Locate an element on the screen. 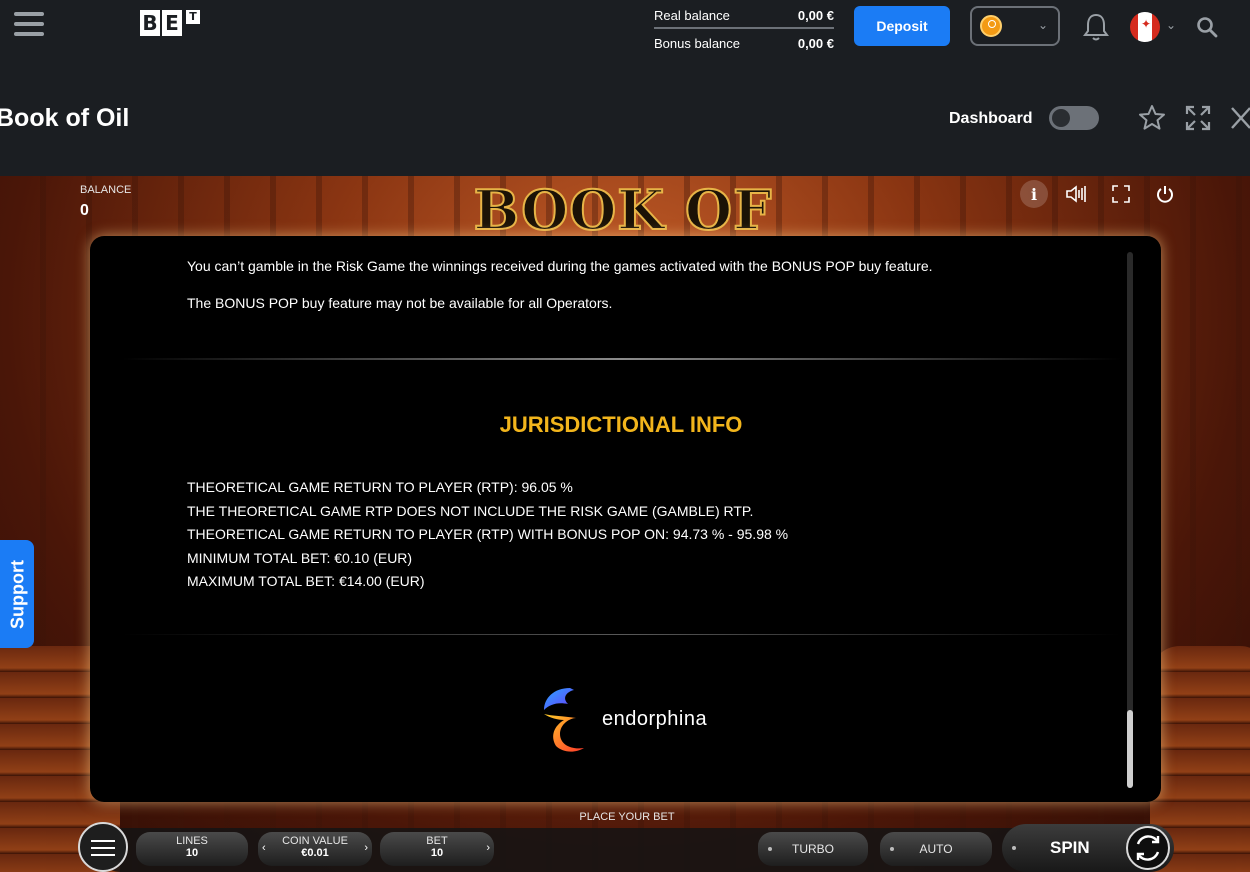 This screenshot has width=1250, height=872. modal-scrollbar-track is located at coordinates (1130, 520).